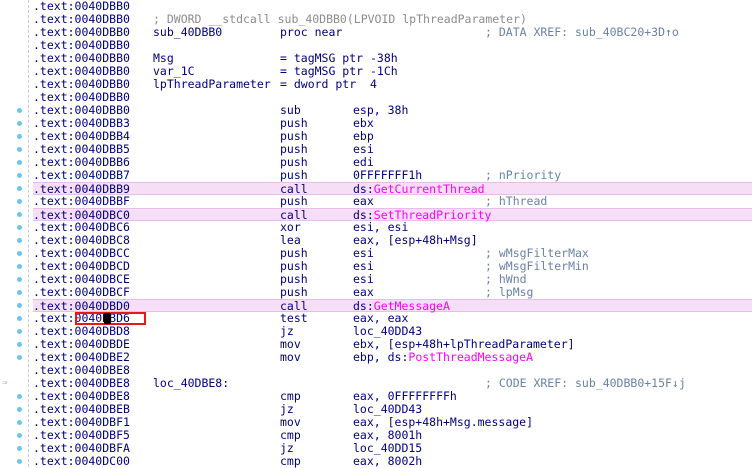 This screenshot has width=752, height=468. I want to click on row-operands: 0FFFFFFF1h, so click(387, 175).